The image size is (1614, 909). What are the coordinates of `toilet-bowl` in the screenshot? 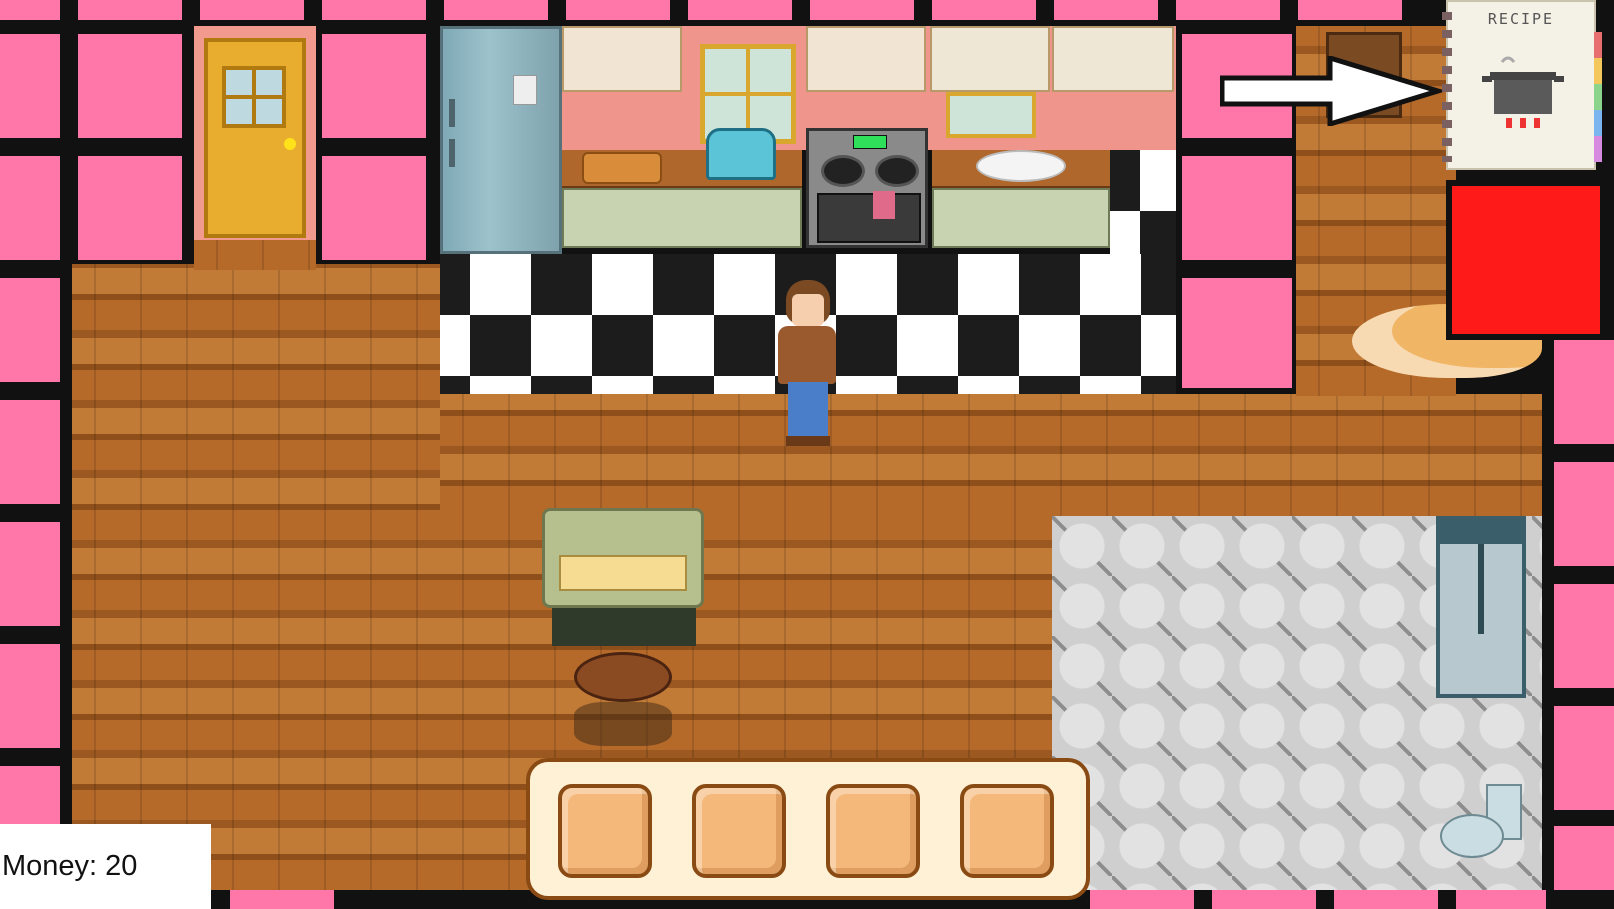 It's located at (1472, 836).